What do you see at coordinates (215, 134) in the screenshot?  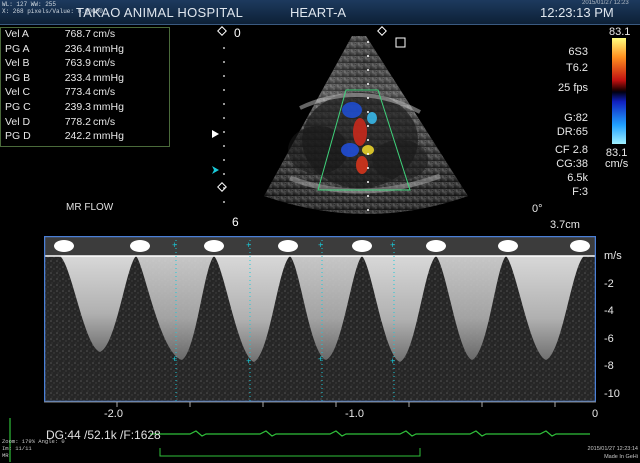 I see `focus-marker-icon` at bounding box center [215, 134].